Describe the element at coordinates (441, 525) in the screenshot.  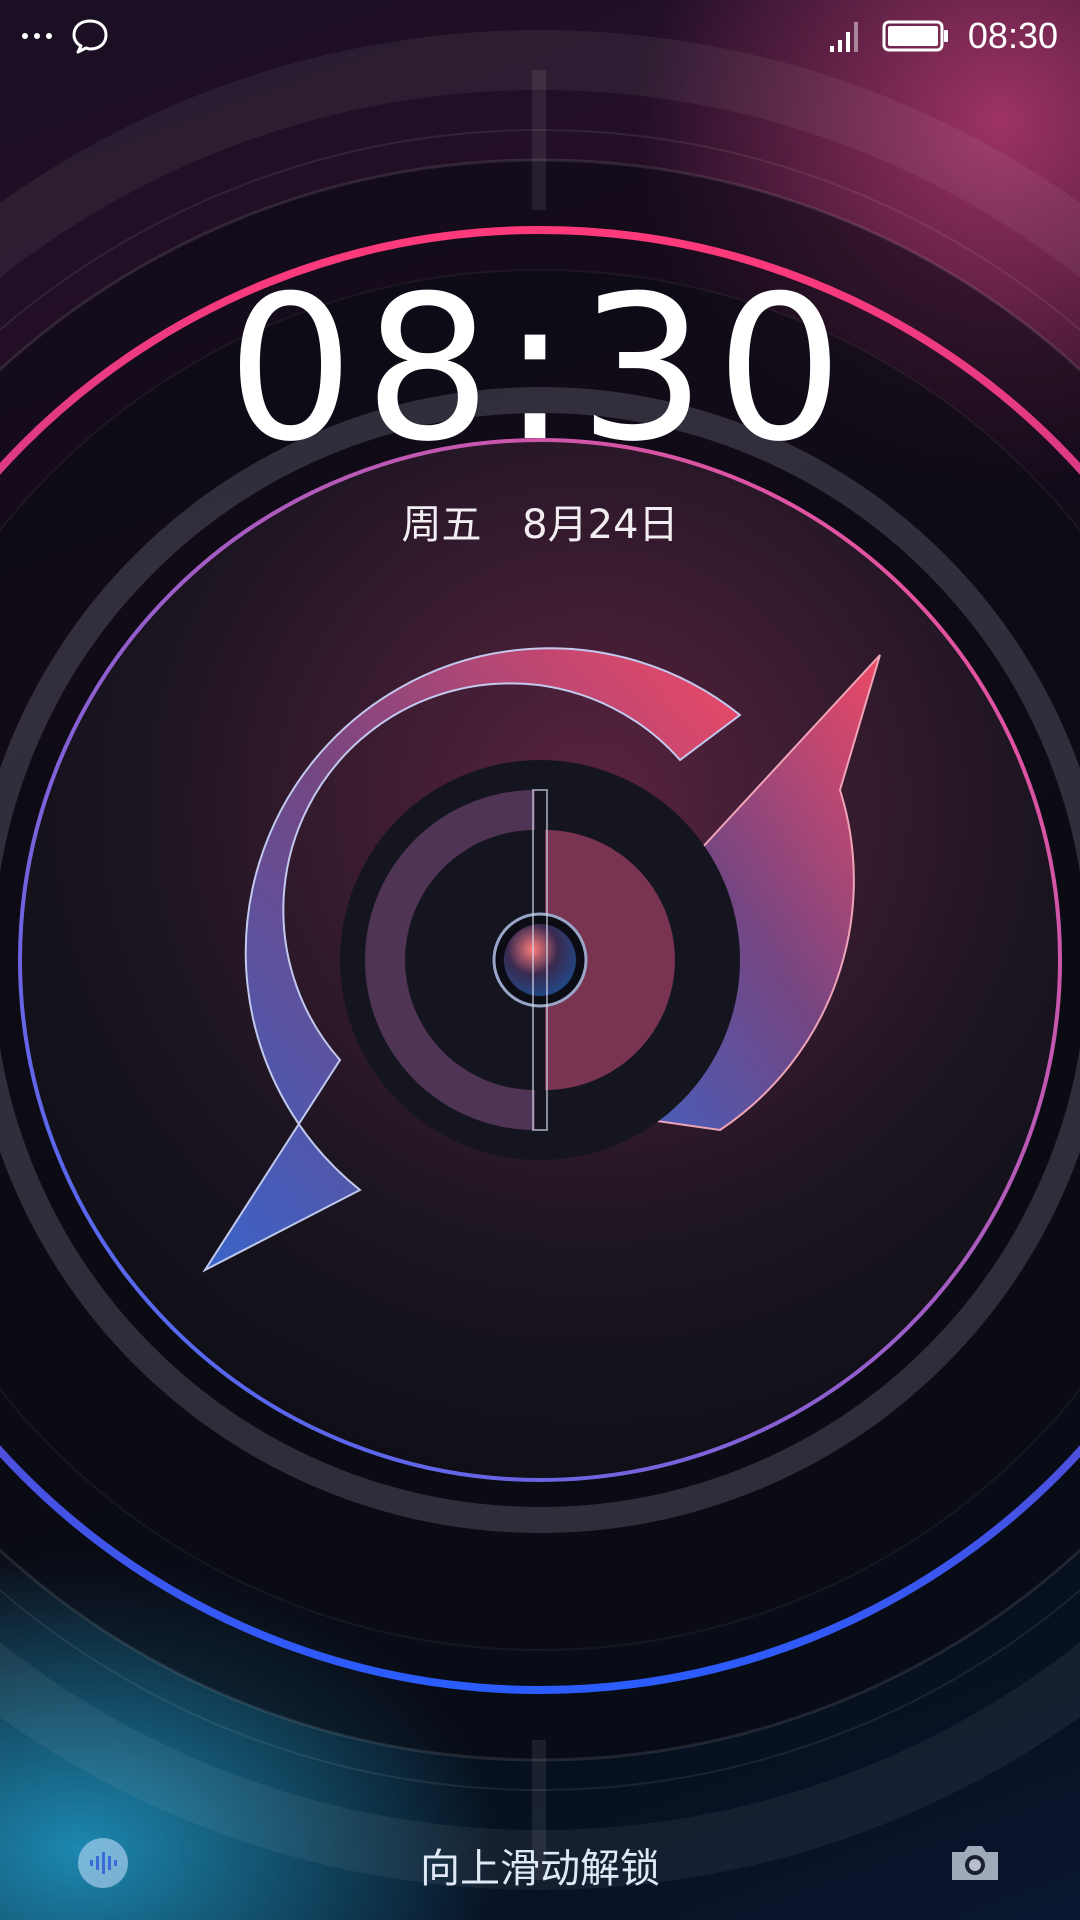
I see `weekday-label: 周五` at that location.